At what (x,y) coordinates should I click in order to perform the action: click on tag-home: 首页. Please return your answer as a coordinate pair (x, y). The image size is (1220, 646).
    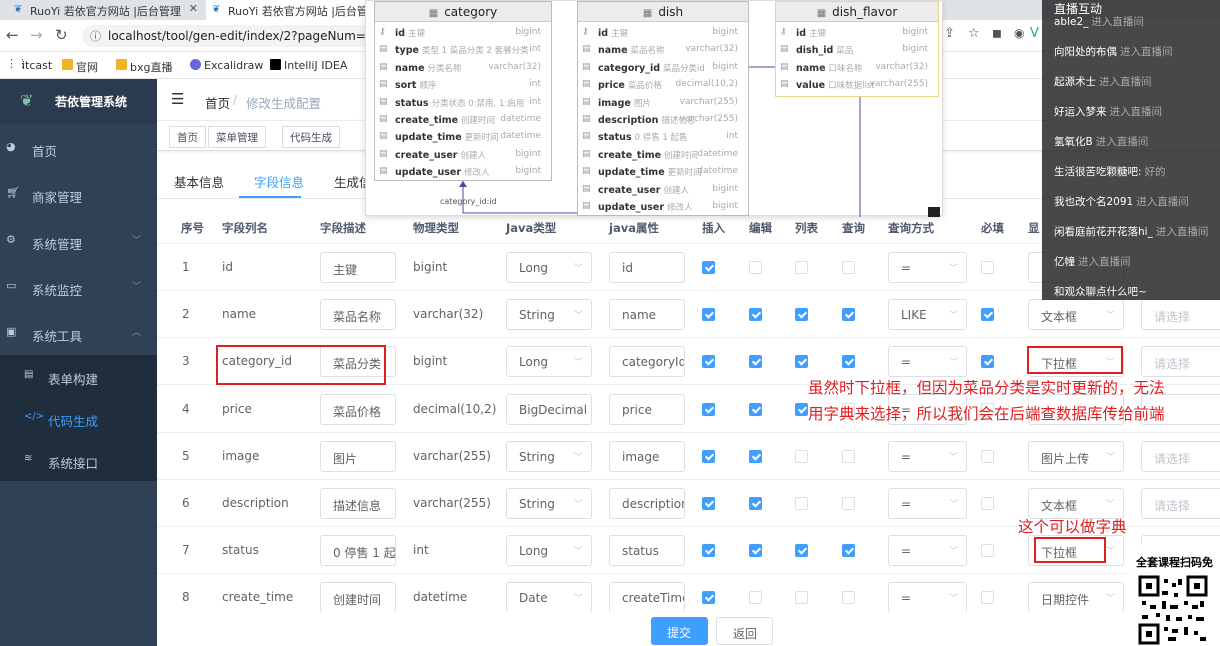
    Looking at the image, I should click on (187, 137).